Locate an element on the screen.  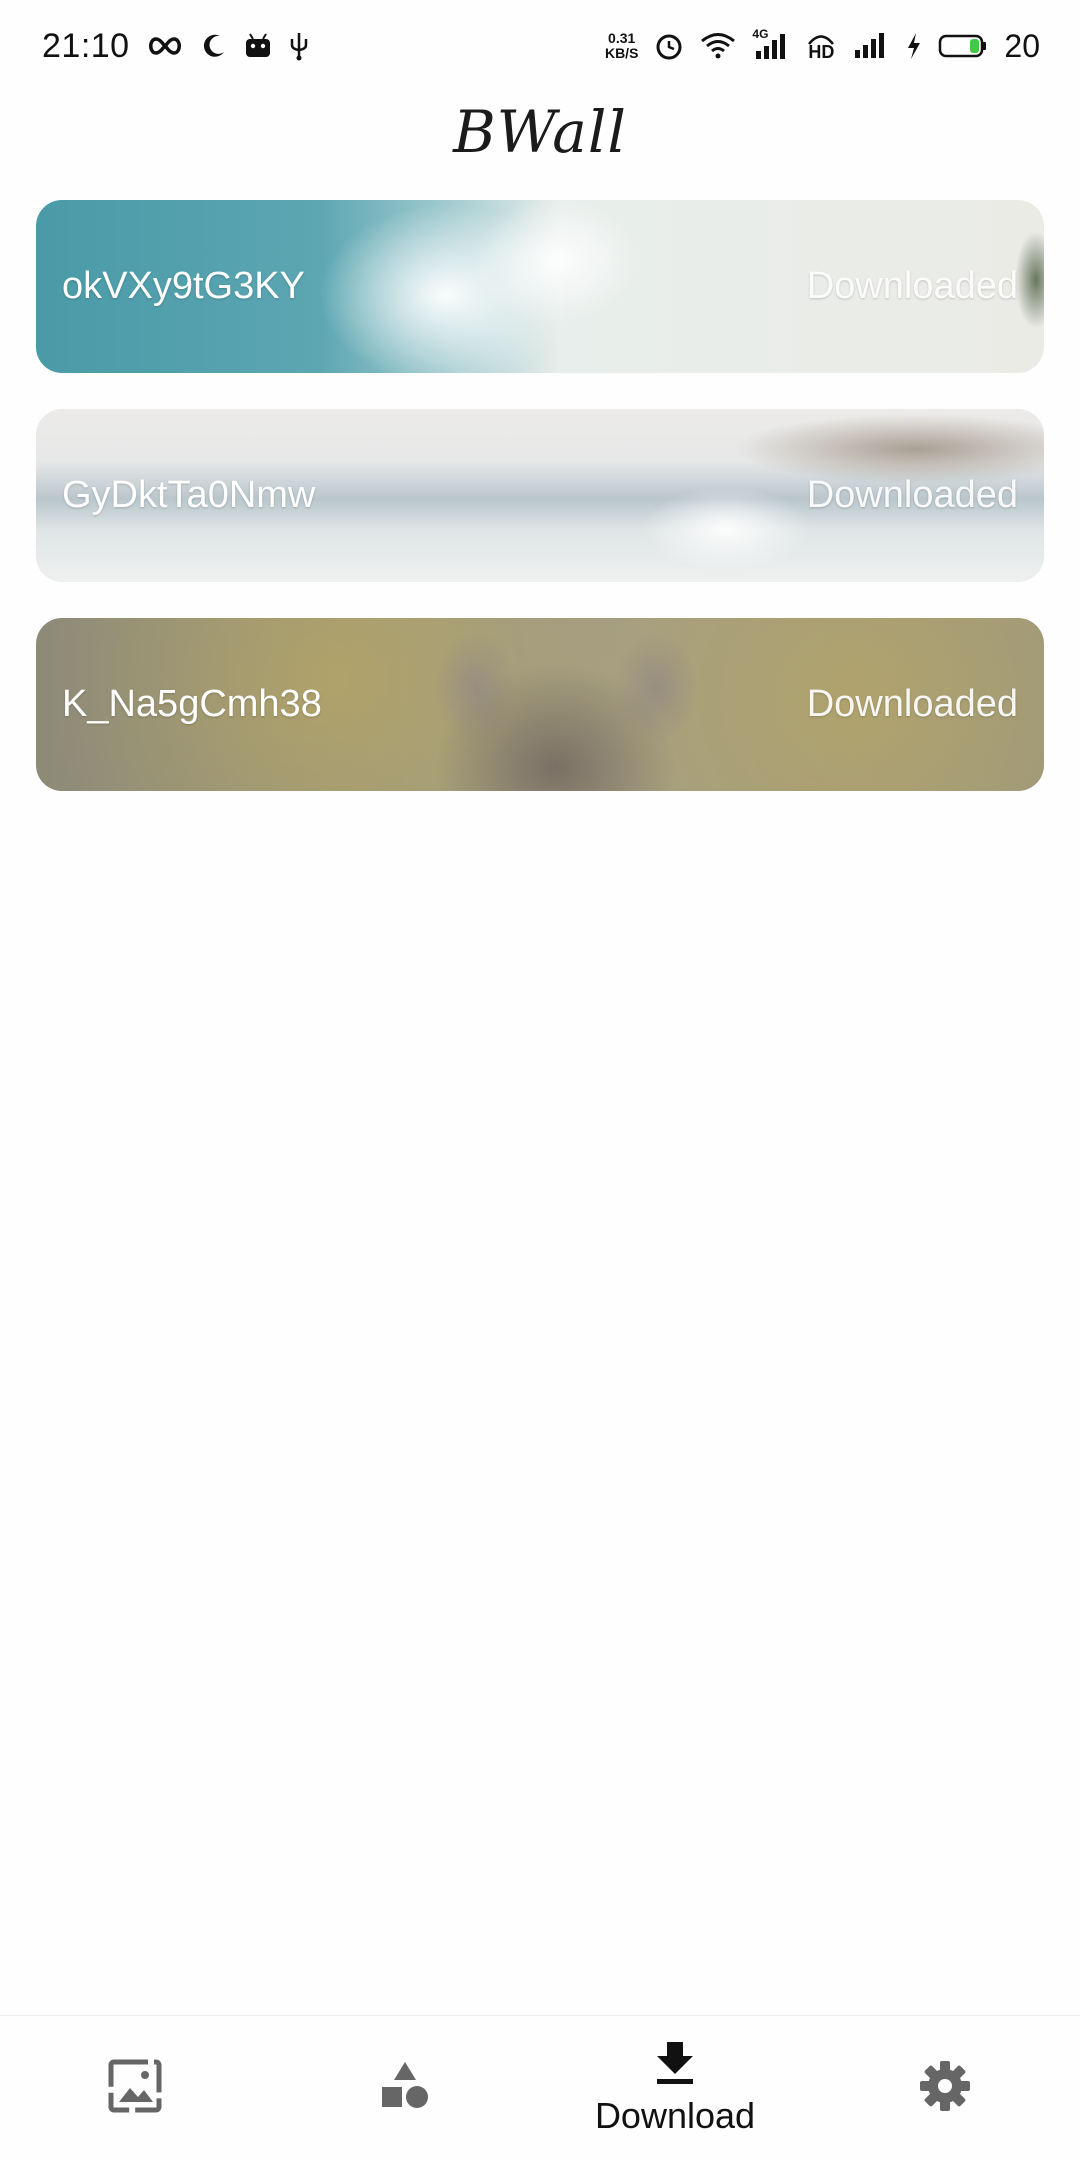
shapes-icon is located at coordinates (405, 2088).